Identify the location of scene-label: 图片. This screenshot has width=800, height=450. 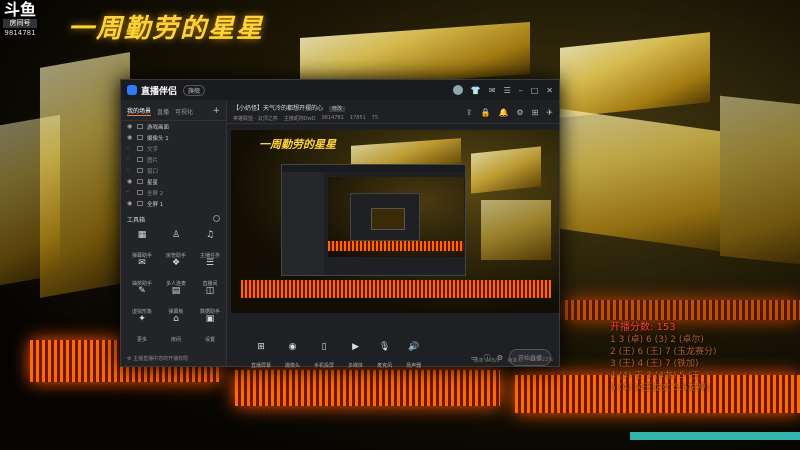
(153, 160).